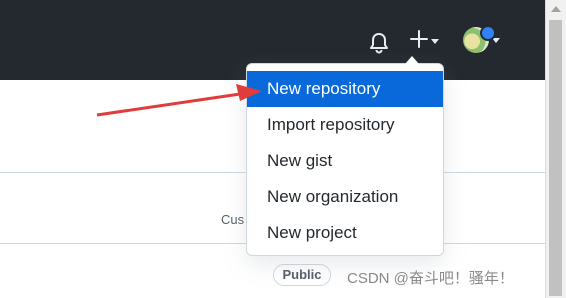 The height and width of the screenshot is (298, 566). What do you see at coordinates (179, 100) in the screenshot?
I see `annotation-arrow-icon` at bounding box center [179, 100].